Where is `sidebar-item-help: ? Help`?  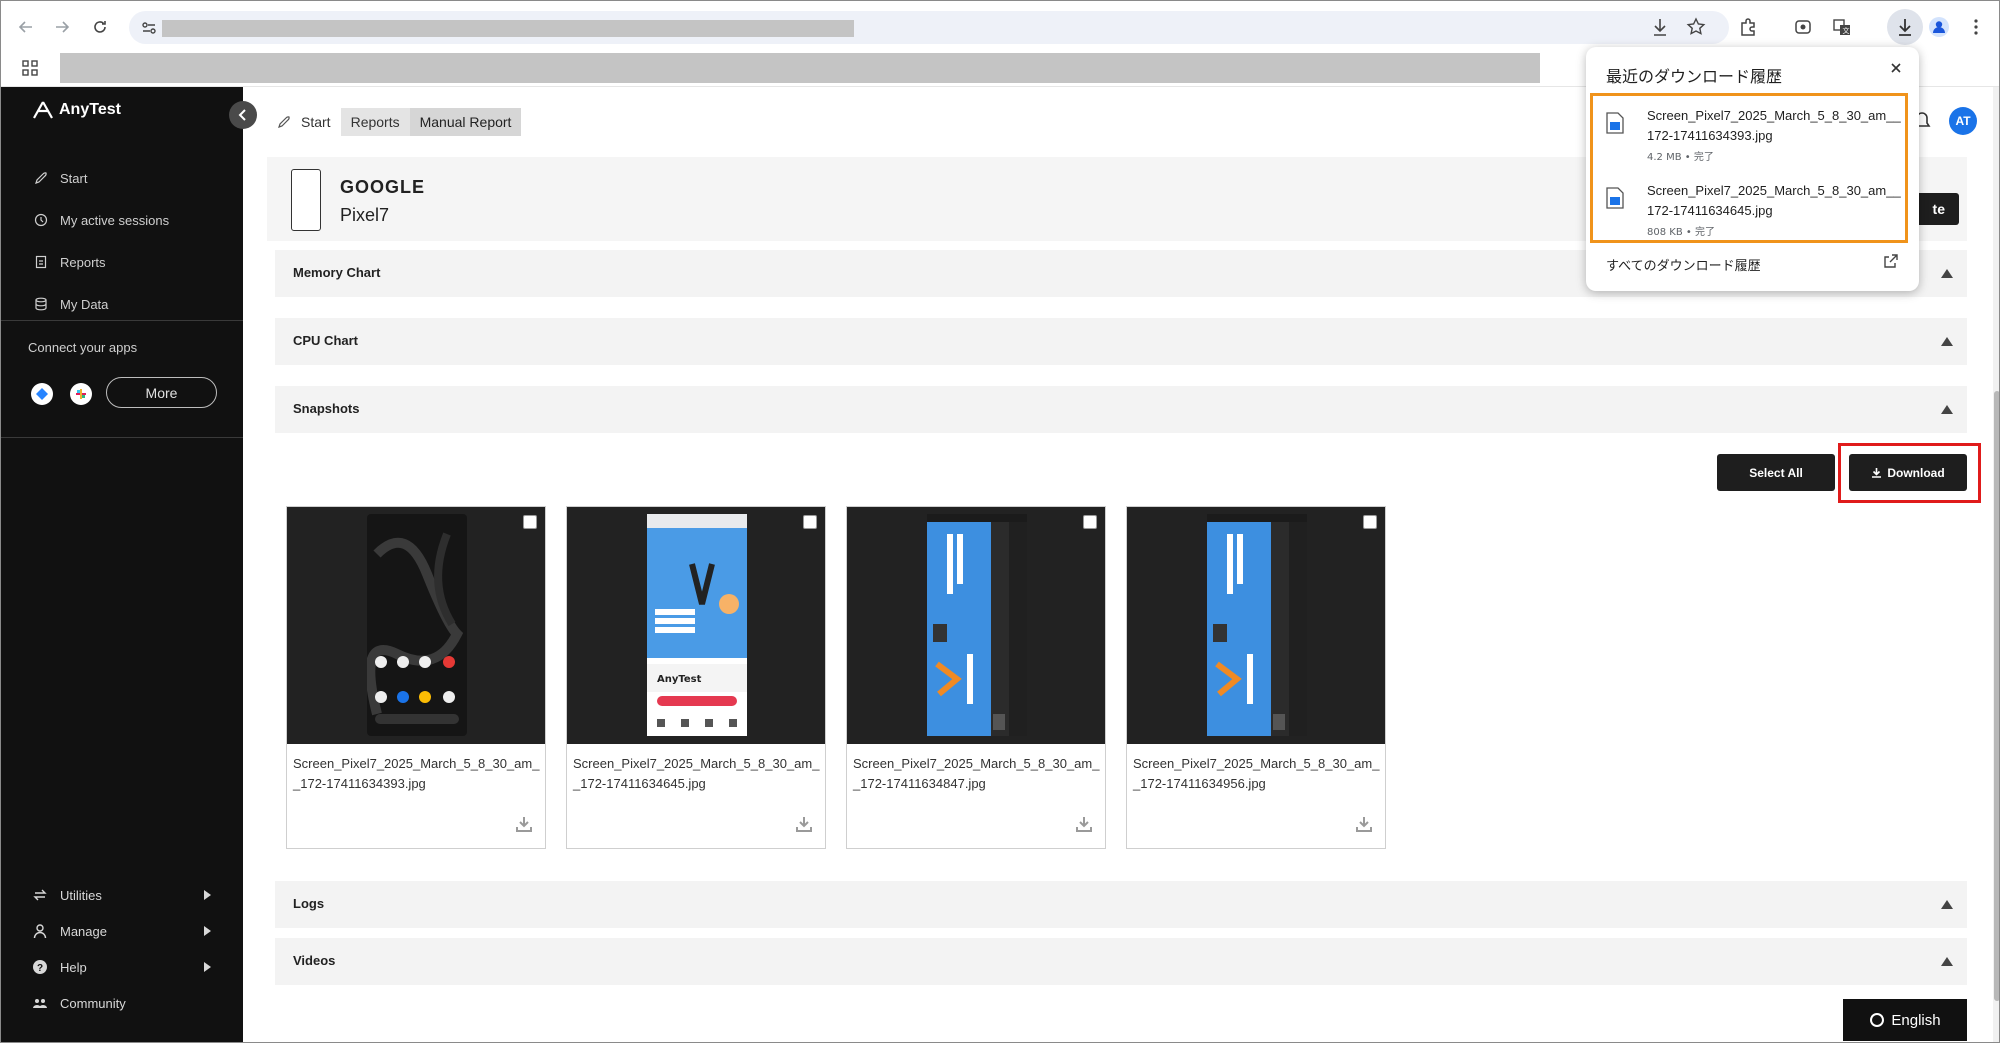 sidebar-item-help: ? Help is located at coordinates (122, 967).